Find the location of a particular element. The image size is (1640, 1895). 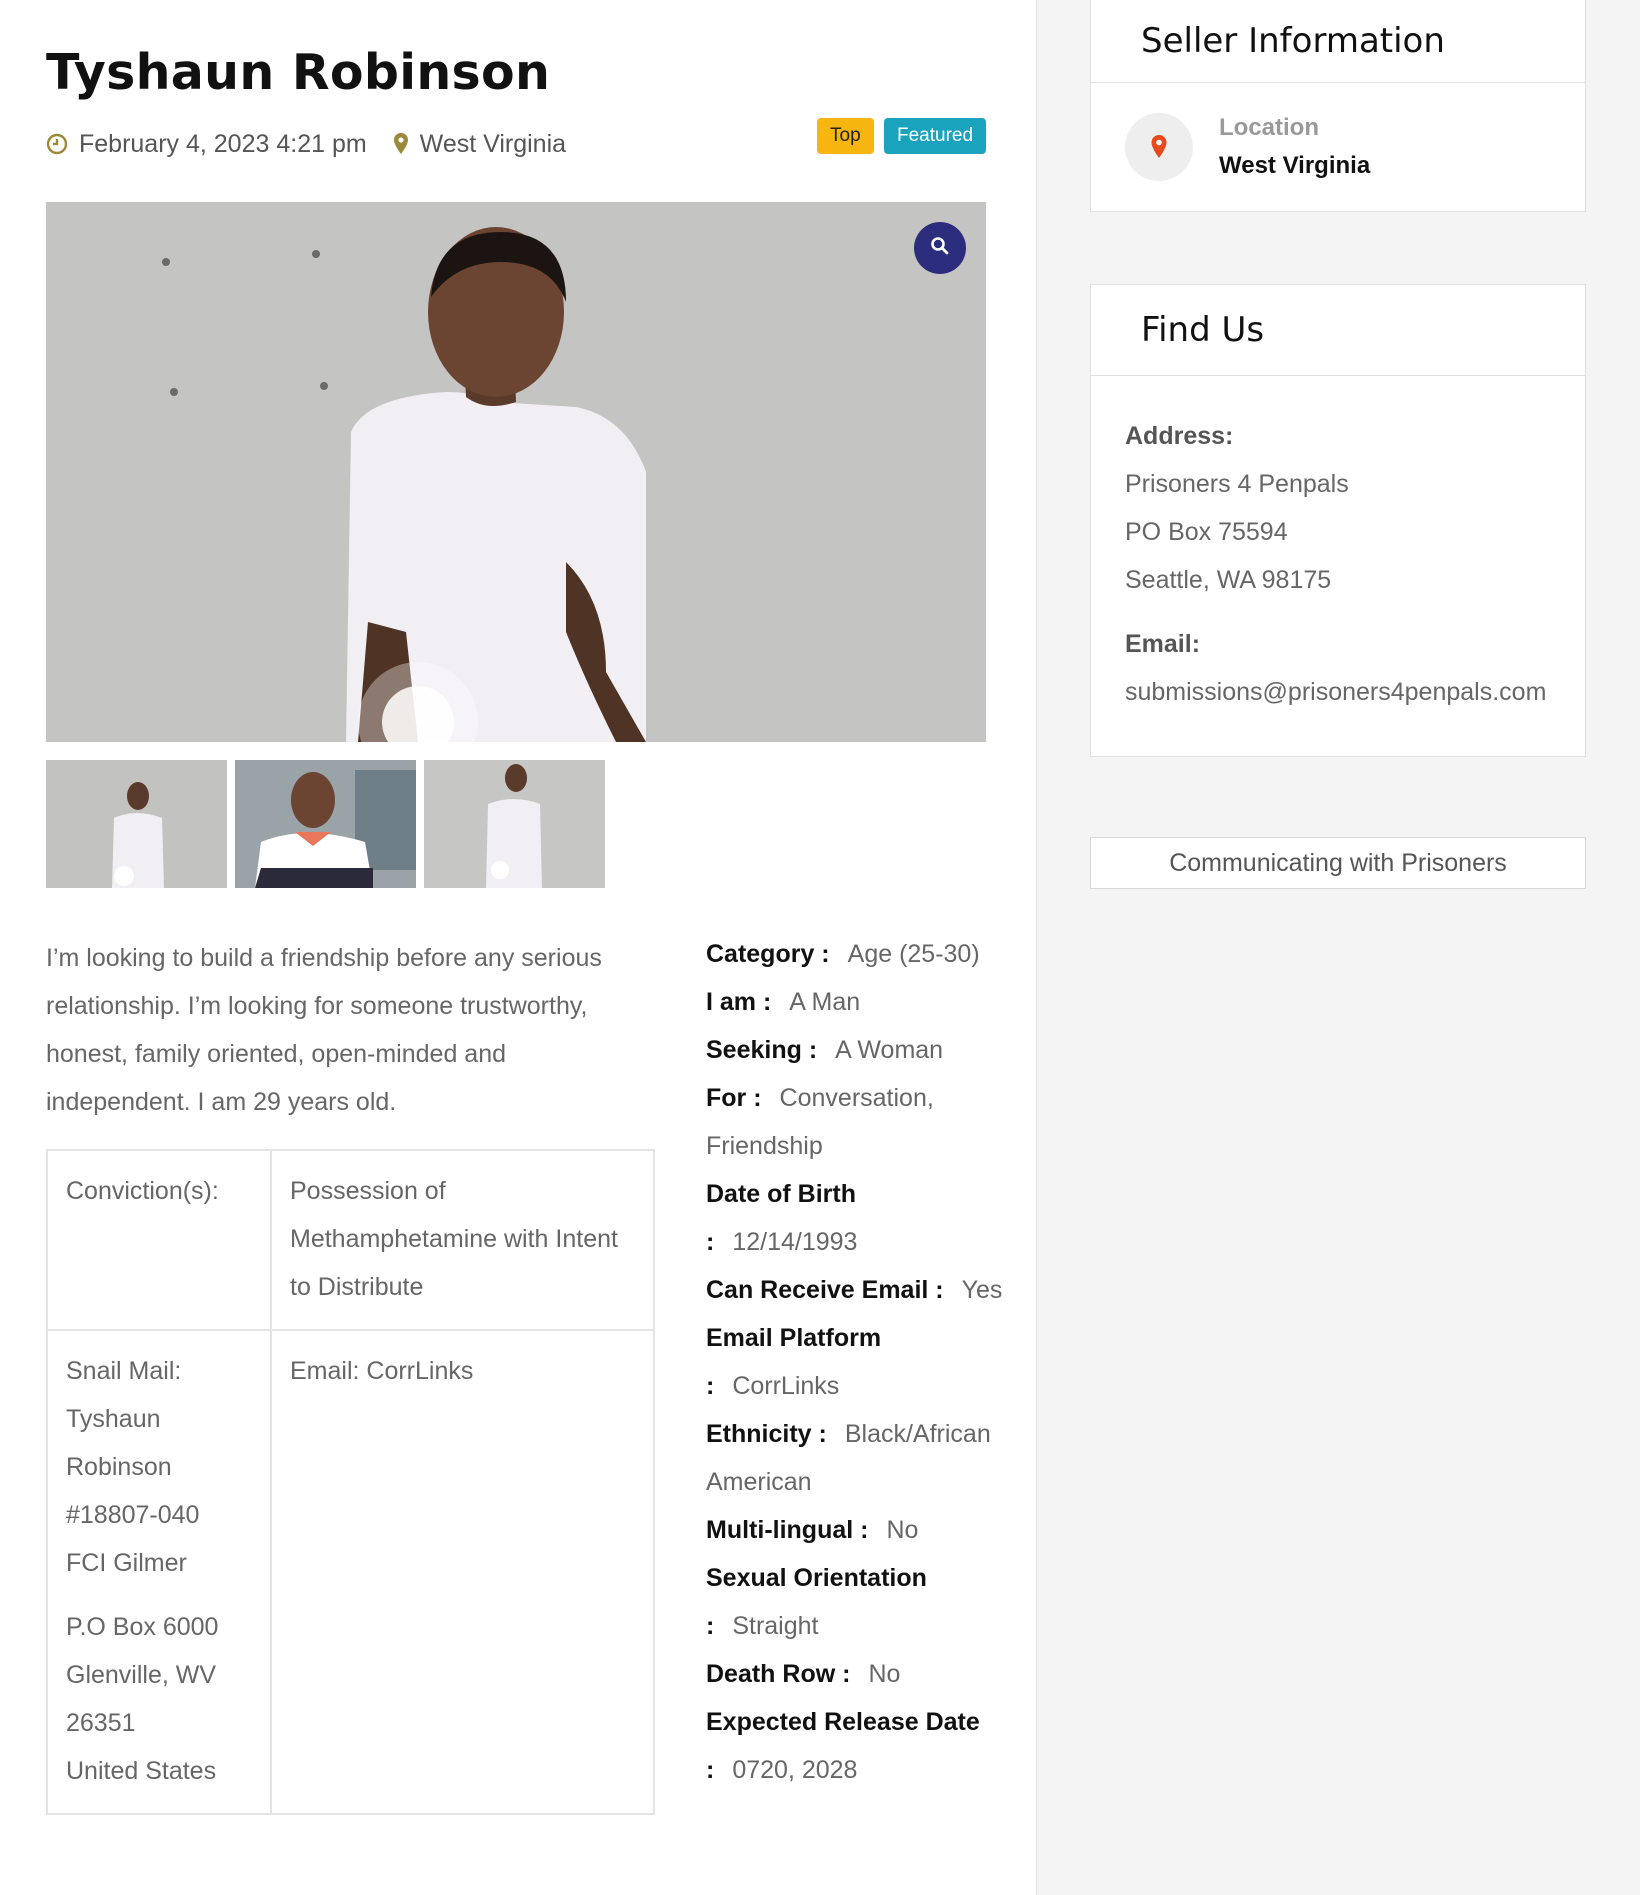

map-pin-icon is located at coordinates (401, 144).